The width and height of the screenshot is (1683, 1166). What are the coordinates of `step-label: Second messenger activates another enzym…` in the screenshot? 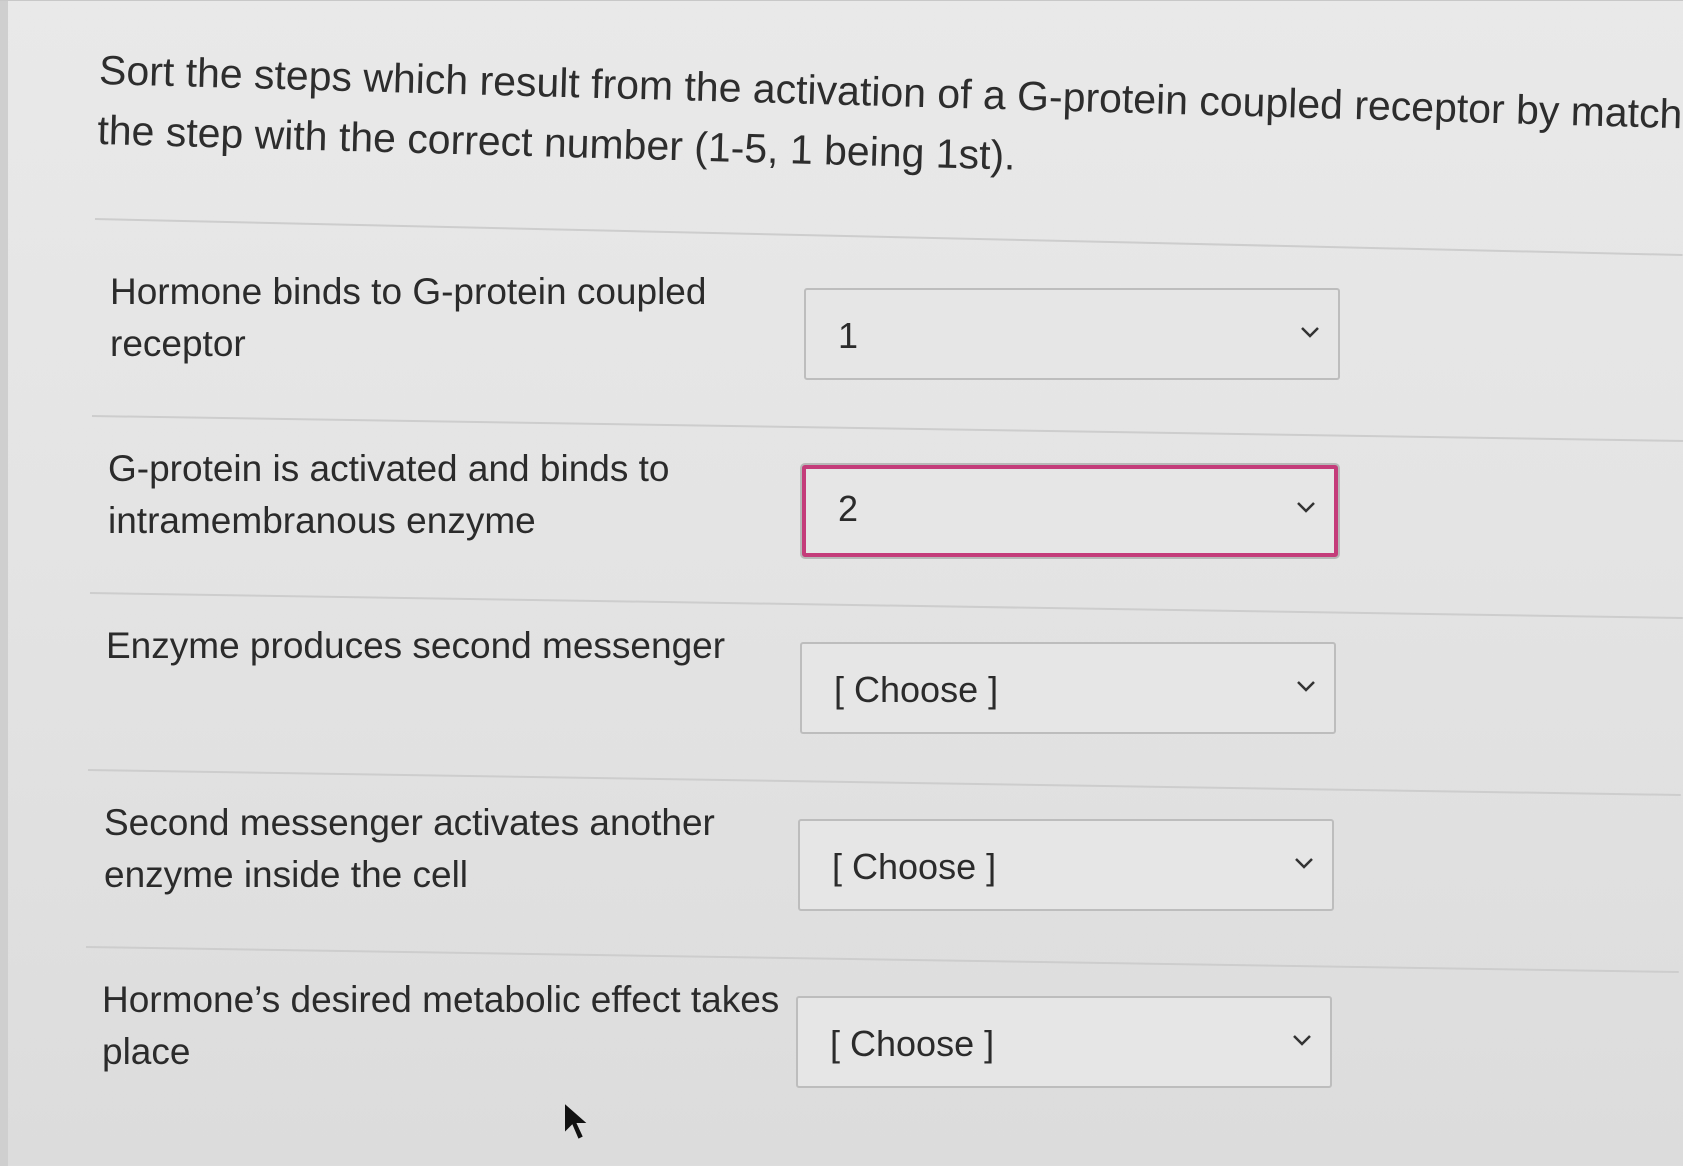 It's located at (454, 849).